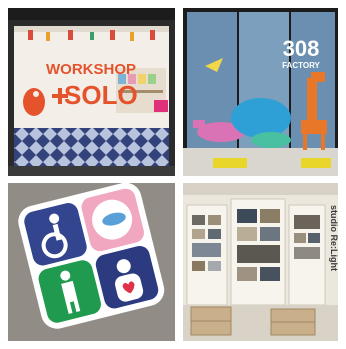  Describe the element at coordinates (301, 48) in the screenshot. I see `factory-number-text: 308` at that location.